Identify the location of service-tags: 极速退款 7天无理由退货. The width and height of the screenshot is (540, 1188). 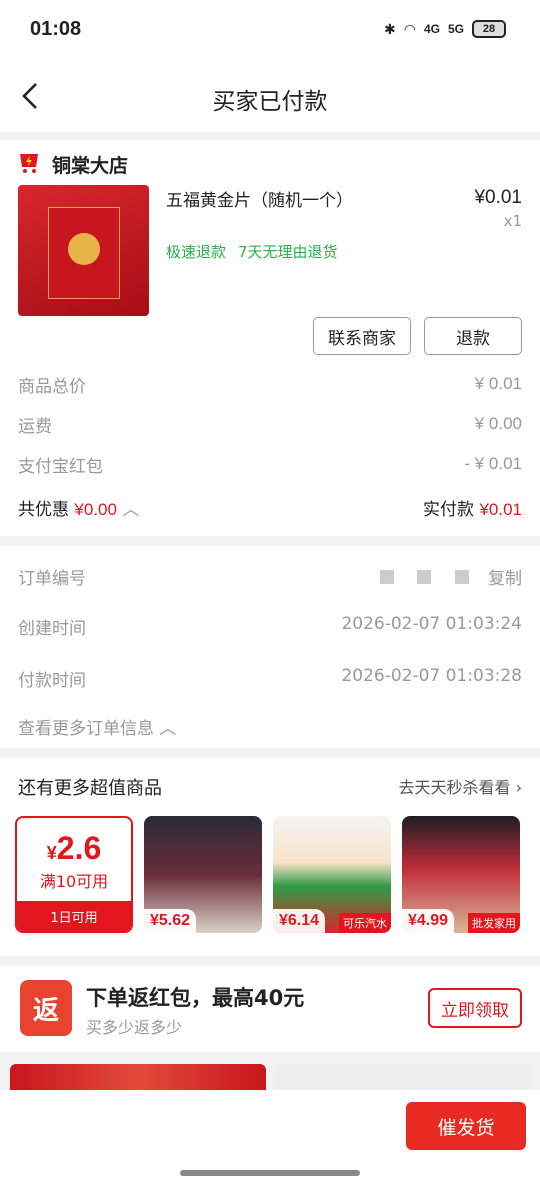
(252, 251).